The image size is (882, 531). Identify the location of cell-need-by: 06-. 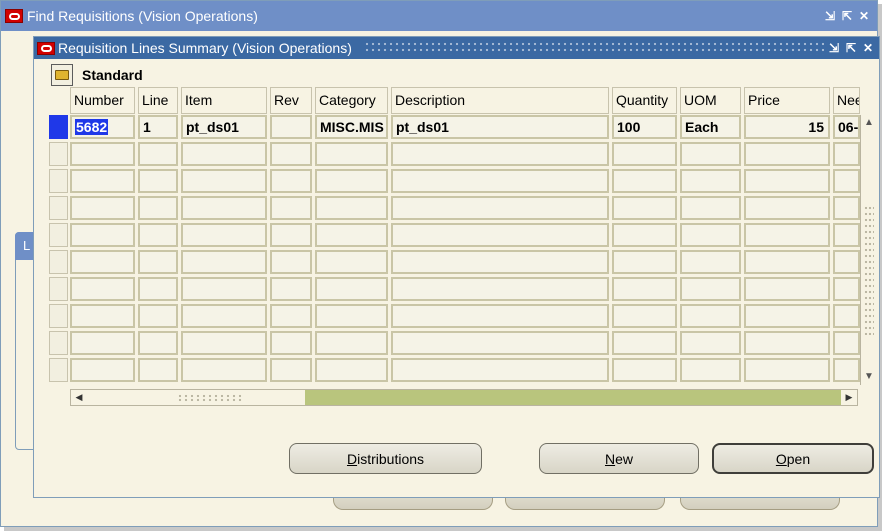
(846, 127).